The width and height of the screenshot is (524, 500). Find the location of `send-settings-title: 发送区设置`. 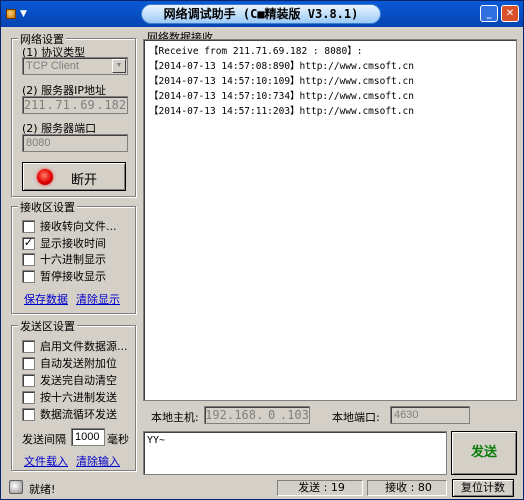

send-settings-title: 发送区设置 is located at coordinates (47, 326).